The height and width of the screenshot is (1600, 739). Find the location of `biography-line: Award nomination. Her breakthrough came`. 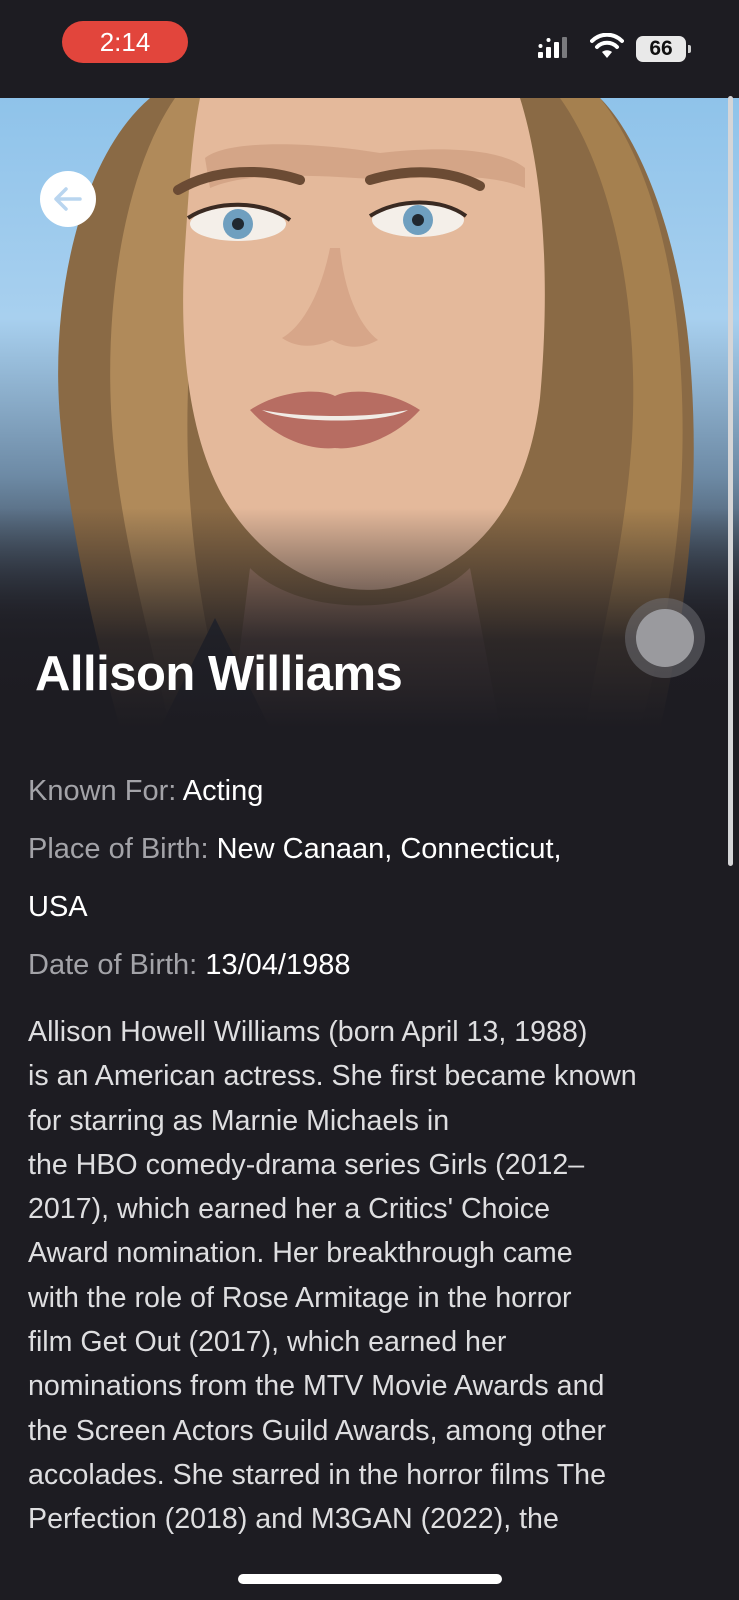

biography-line: Award nomination. Her breakthrough came is located at coordinates (300, 1253).